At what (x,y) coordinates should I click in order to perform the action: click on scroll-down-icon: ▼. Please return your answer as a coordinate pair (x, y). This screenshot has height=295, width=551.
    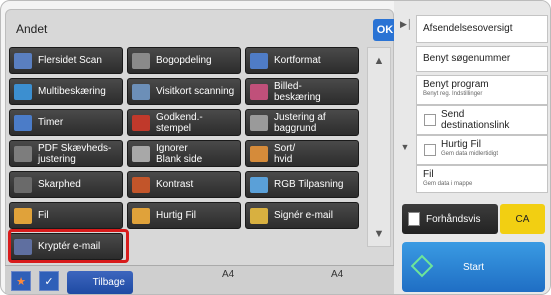
    Looking at the image, I should click on (379, 234).